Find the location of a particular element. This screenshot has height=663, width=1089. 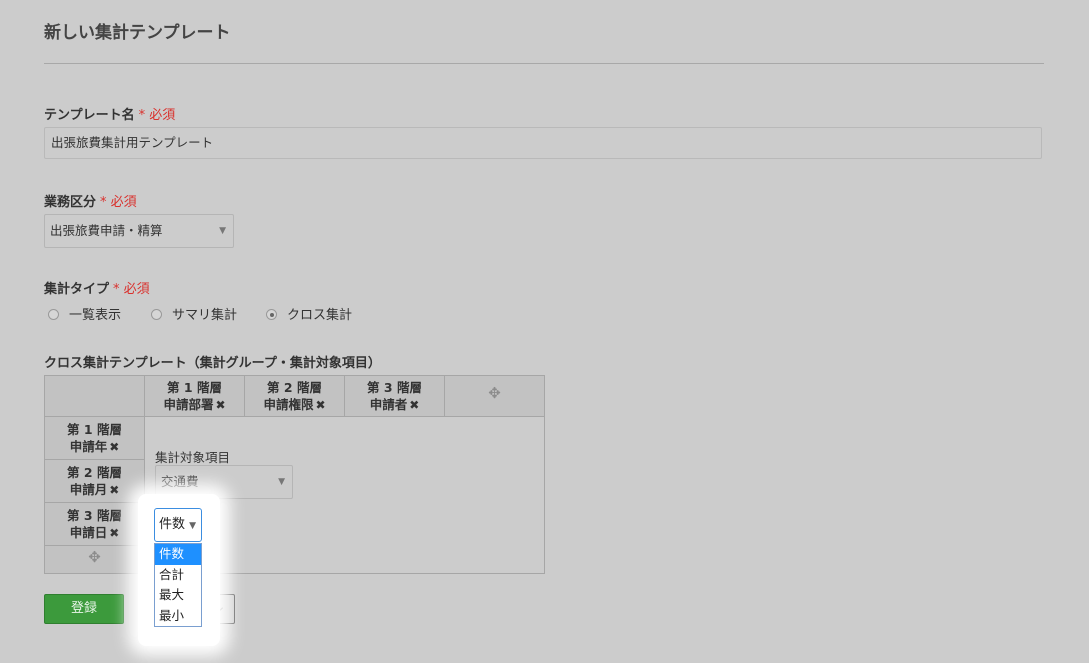

add-column-cell: ✥ is located at coordinates (494, 396).